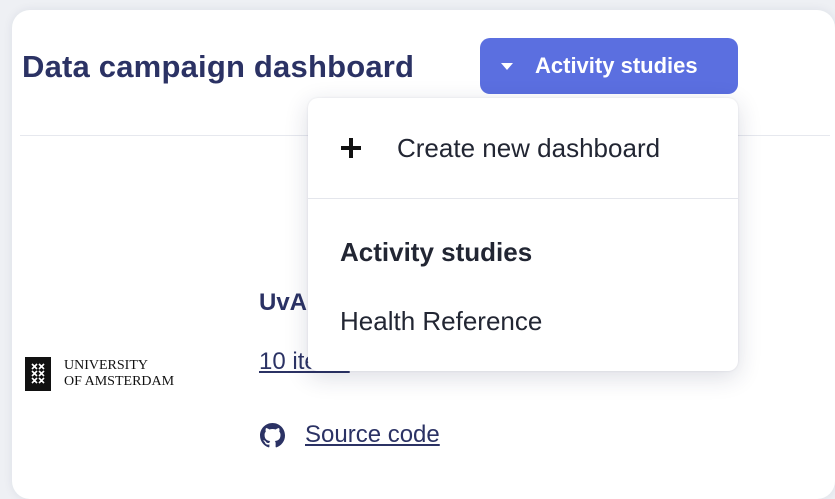  What do you see at coordinates (616, 65) in the screenshot?
I see `dashboard-selector-label: Activity studies` at bounding box center [616, 65].